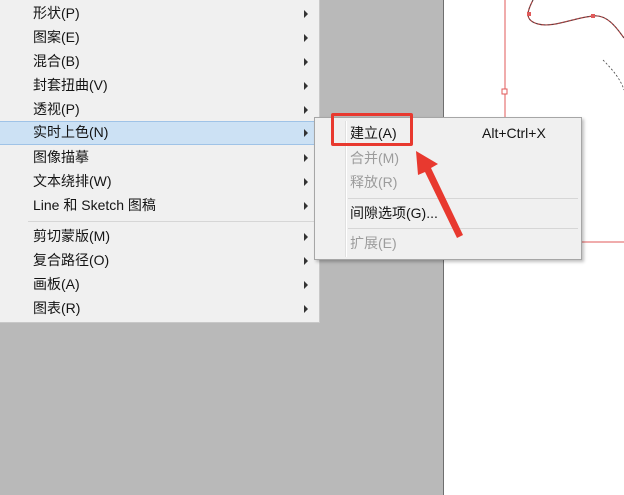  I want to click on menu-item-artboards: 画板(A), so click(159, 285).